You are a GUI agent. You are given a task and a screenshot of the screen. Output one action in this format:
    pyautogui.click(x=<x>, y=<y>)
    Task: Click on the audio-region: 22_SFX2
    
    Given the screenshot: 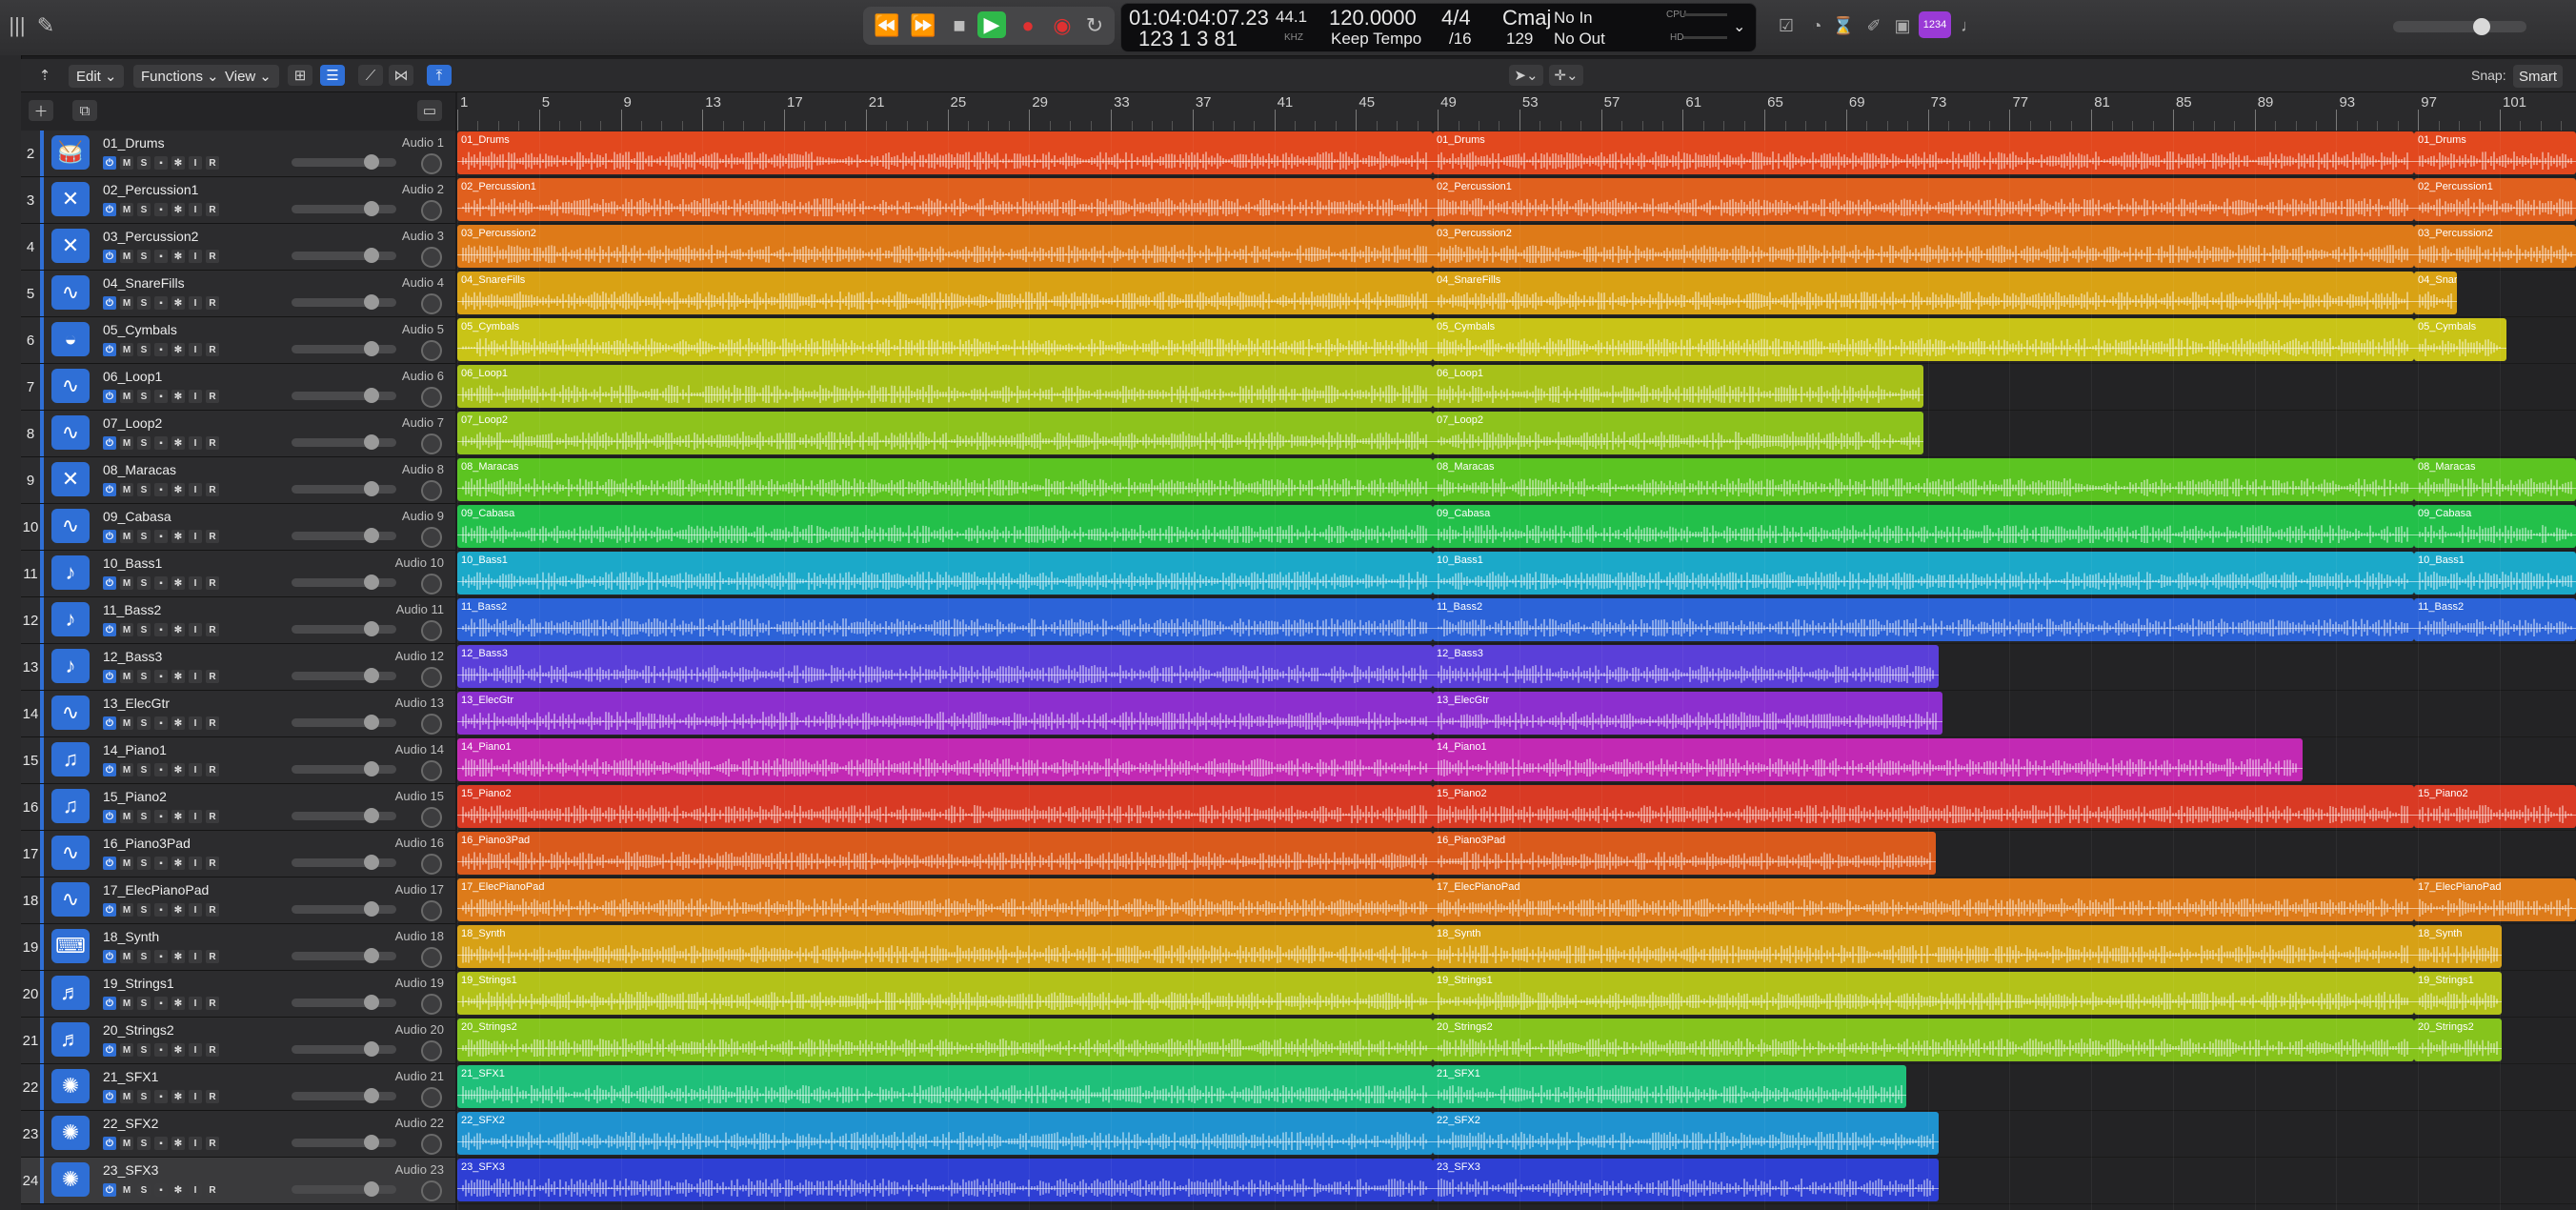 What is the action you would take?
    pyautogui.click(x=945, y=1133)
    